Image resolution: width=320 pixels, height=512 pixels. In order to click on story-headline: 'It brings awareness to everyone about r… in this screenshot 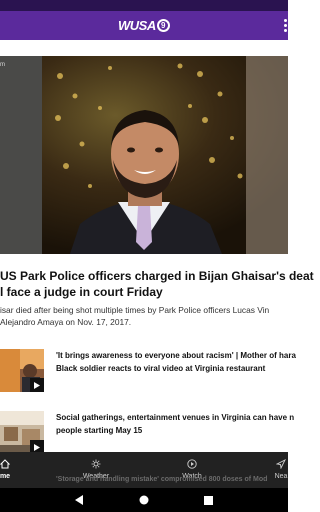, I will do `click(176, 362)`.